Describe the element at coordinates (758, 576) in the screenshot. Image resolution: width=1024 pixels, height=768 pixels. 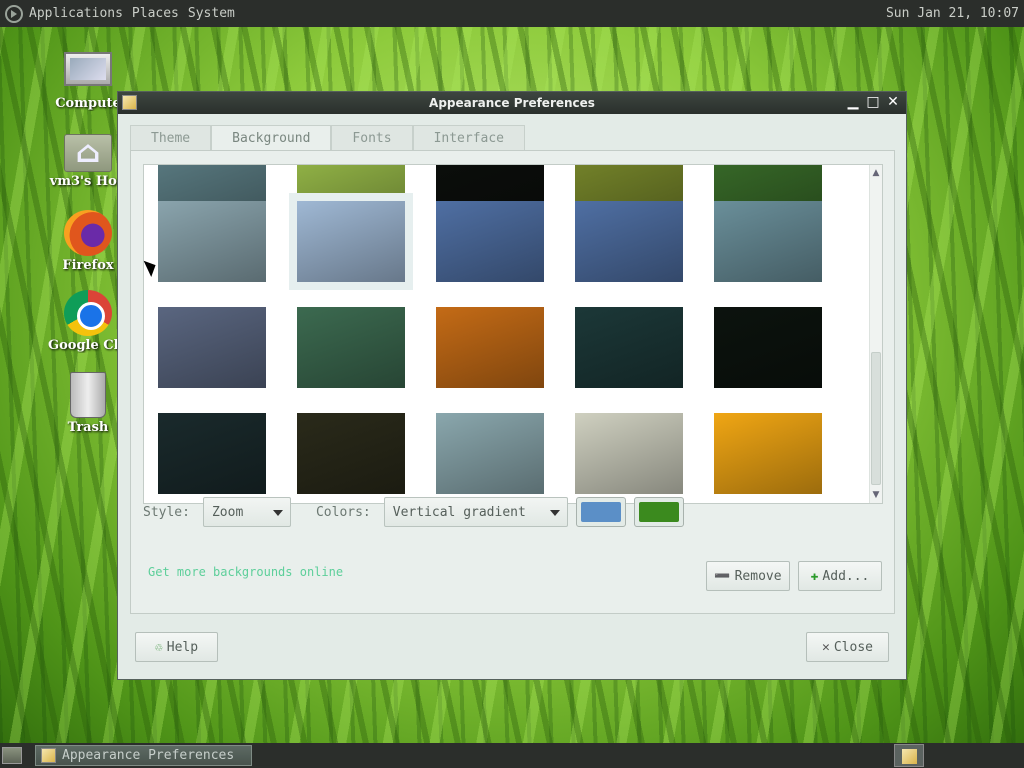
I see `remove-label: Remove` at that location.